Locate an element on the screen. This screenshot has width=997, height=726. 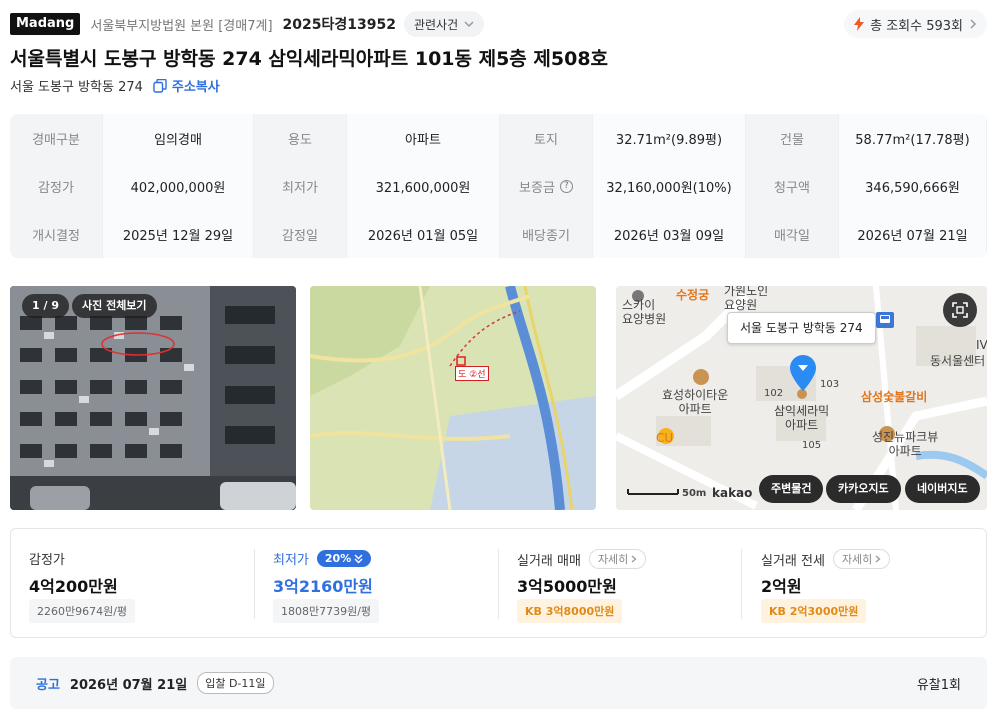
building-photo: 1 / 9 사진 전체보기 is located at coordinates (153, 398).